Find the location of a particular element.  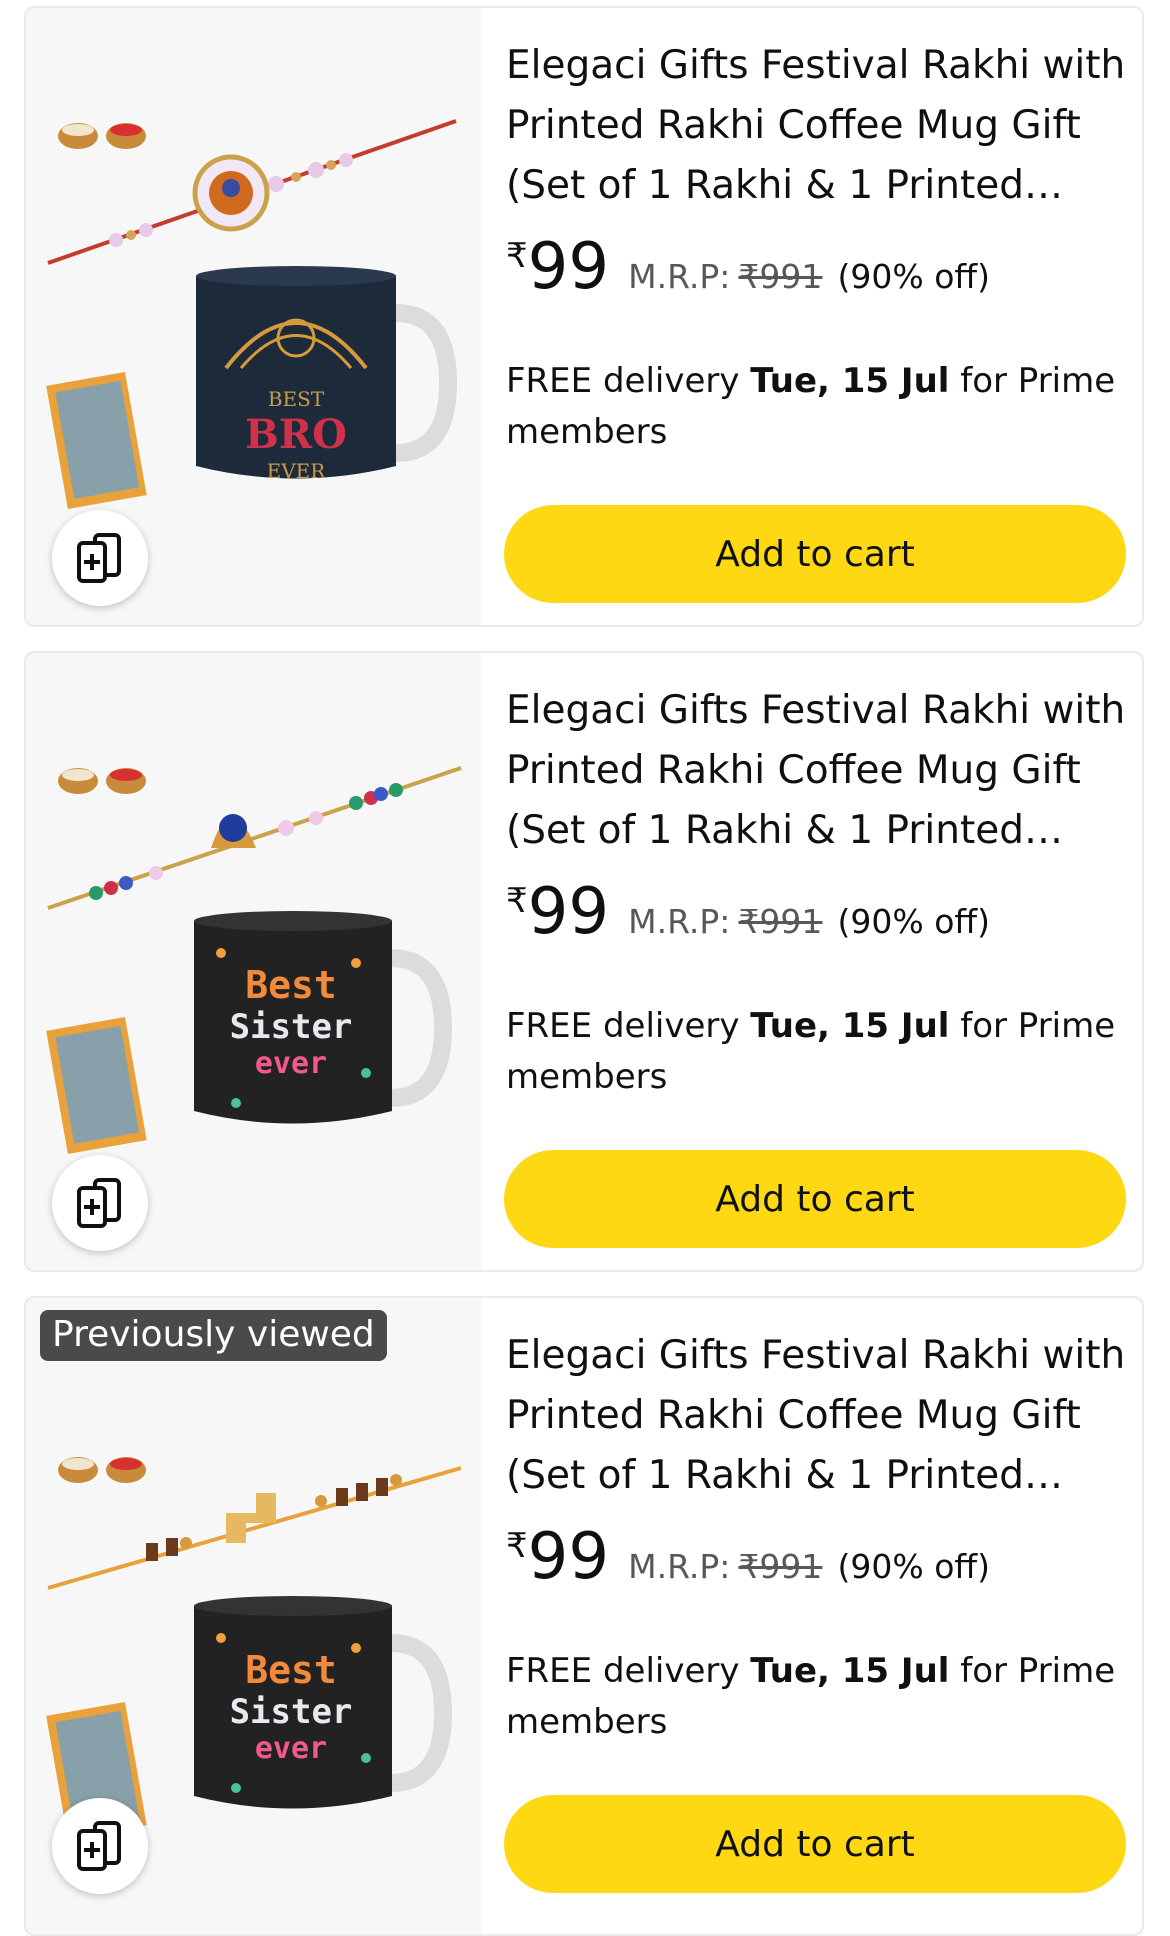

product-image: Best Sister ever Previously viewed is located at coordinates (253, 1616).